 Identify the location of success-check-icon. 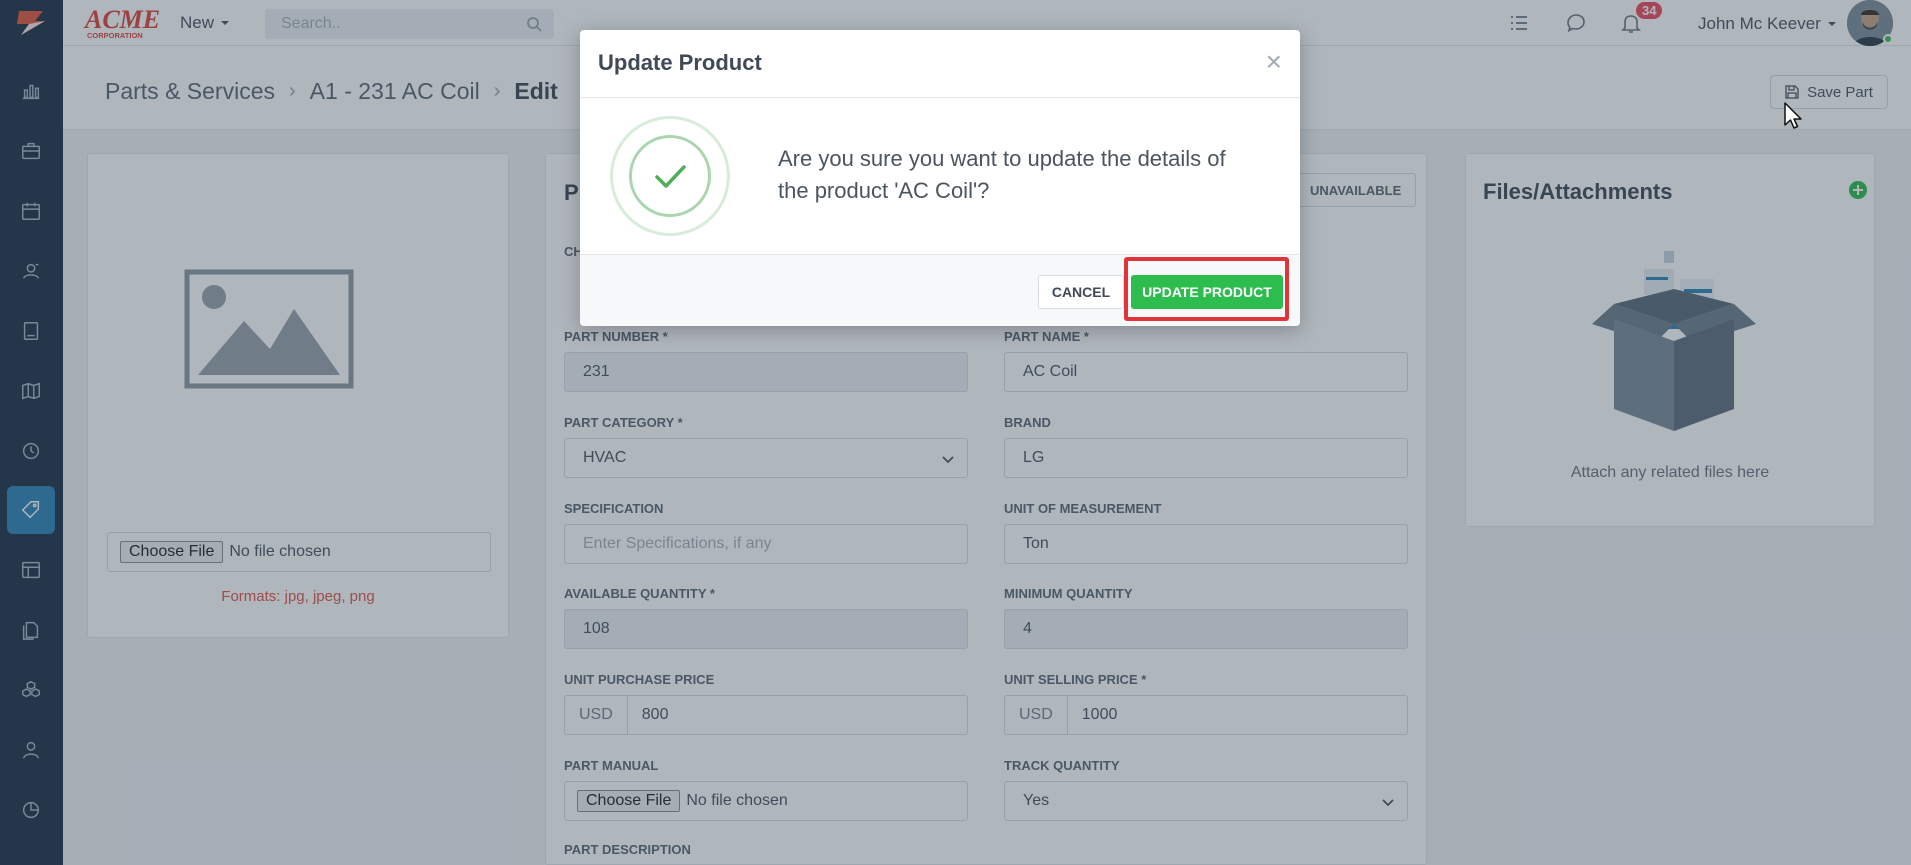
(670, 176).